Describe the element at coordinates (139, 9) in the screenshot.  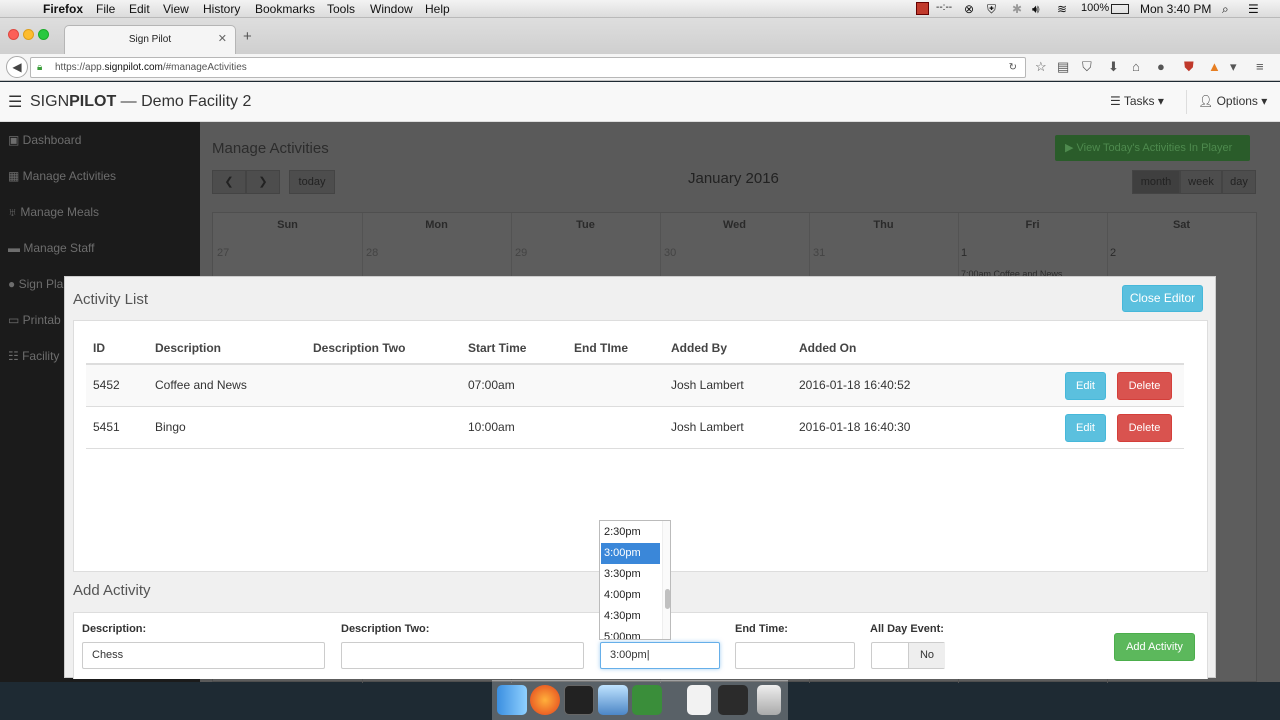
I see `menu-edit: Edit` at that location.